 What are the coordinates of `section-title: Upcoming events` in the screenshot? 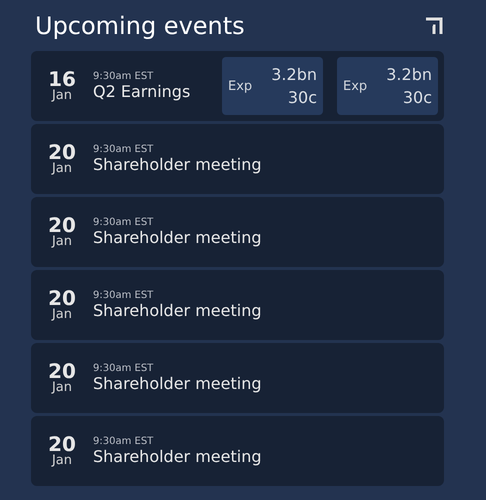 It's located at (140, 26).